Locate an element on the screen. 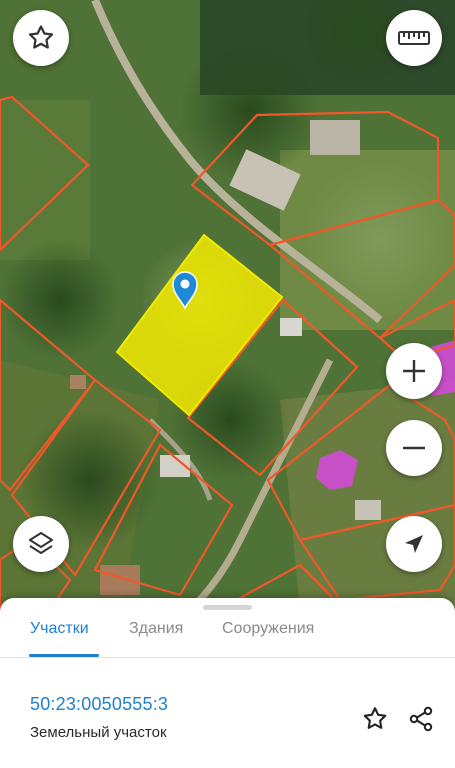 The image size is (455, 768). zoom-in-button is located at coordinates (414, 371).